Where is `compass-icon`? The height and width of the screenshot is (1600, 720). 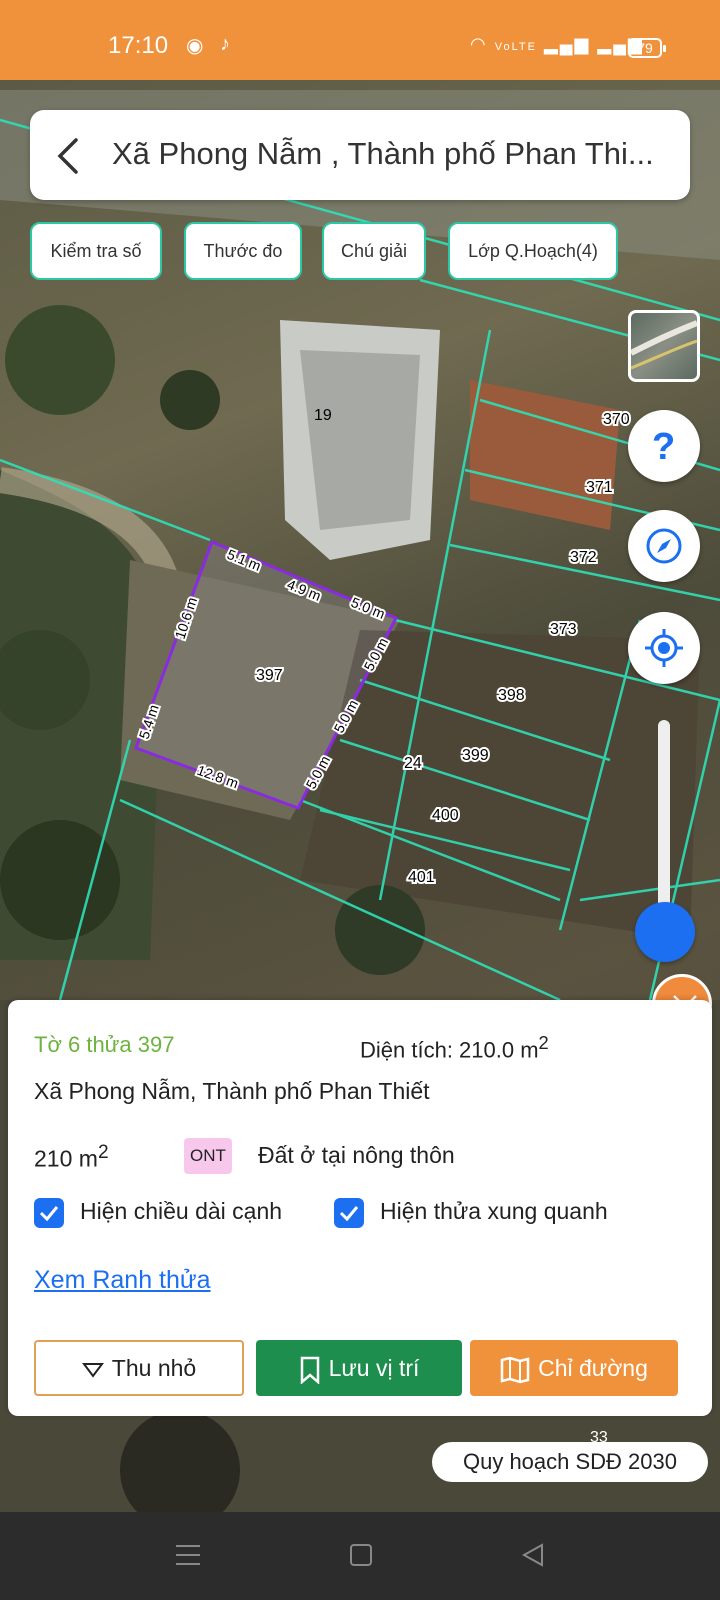
compass-icon is located at coordinates (664, 546).